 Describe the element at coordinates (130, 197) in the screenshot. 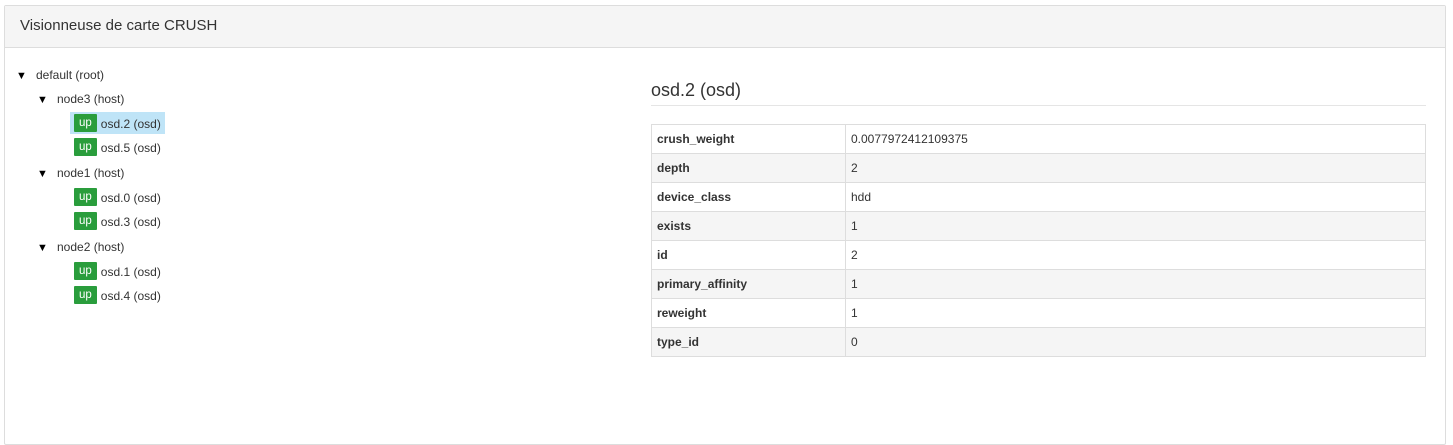

I see `tree-leaf-label: osd.0 (osd)` at that location.